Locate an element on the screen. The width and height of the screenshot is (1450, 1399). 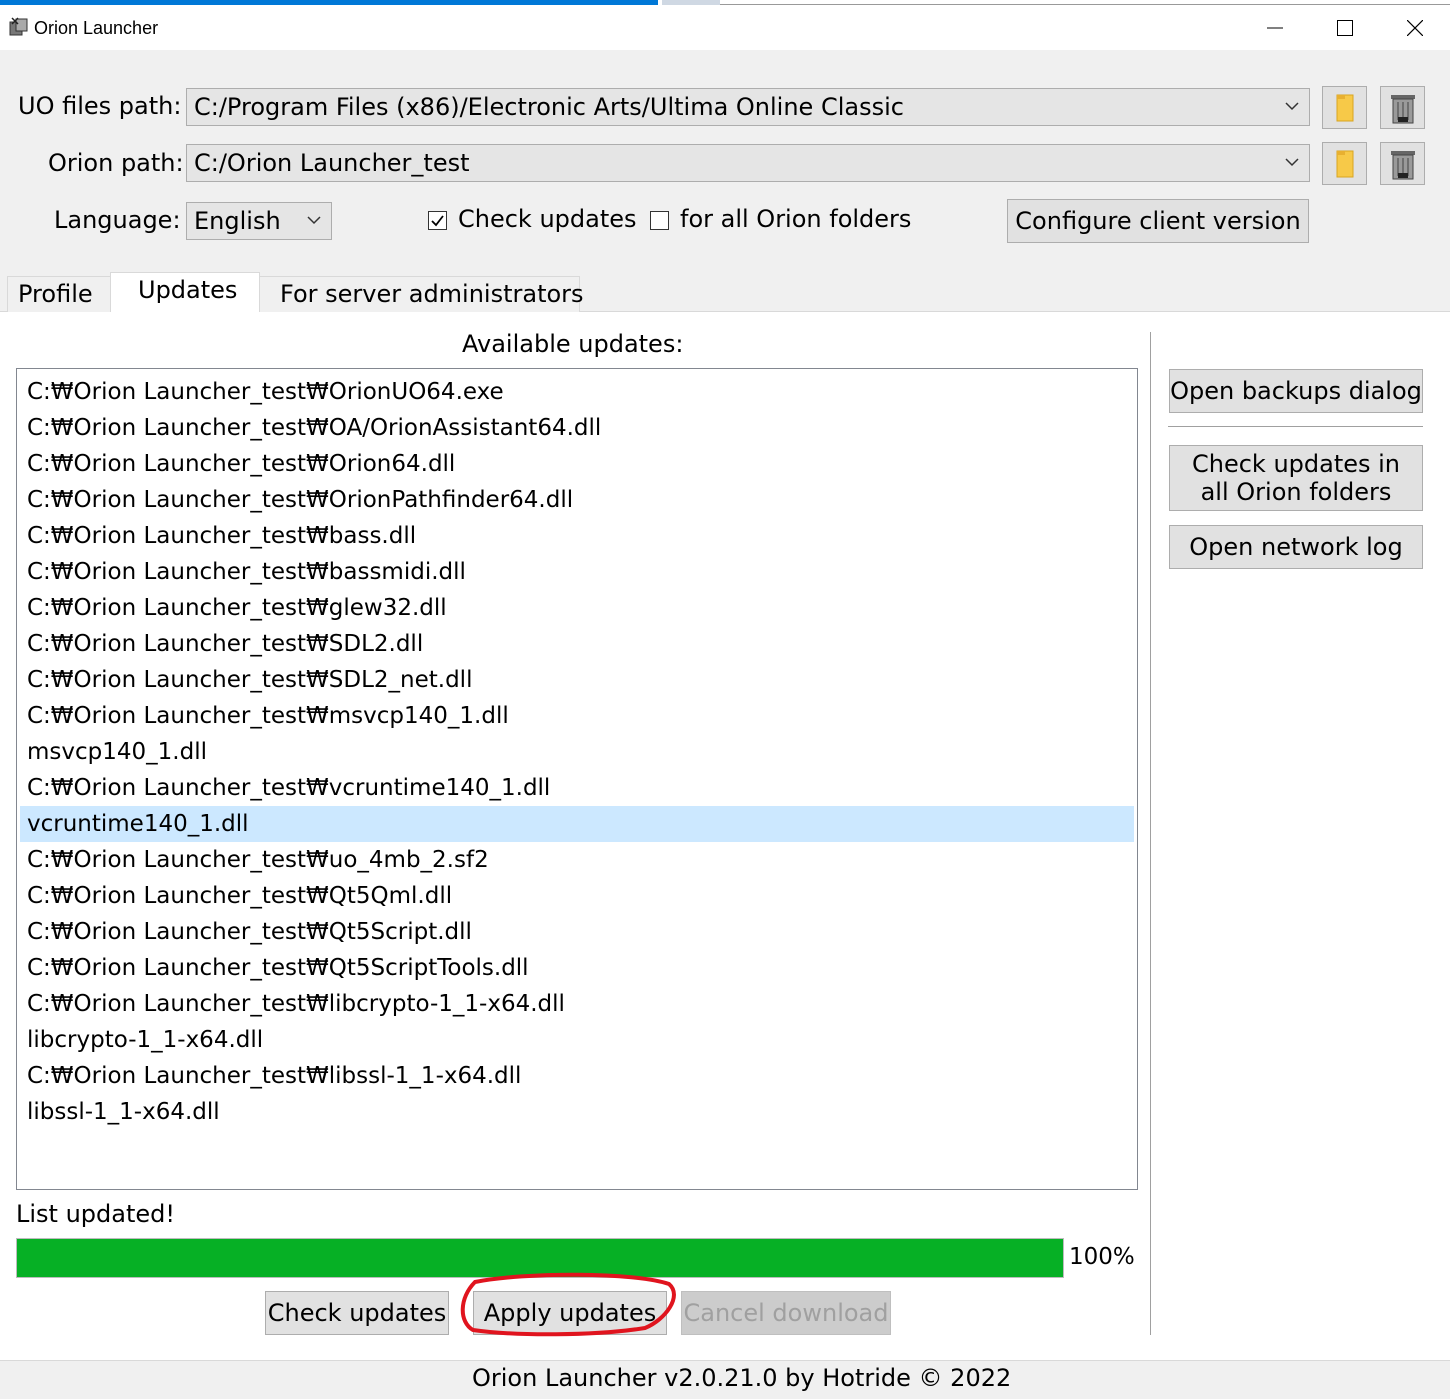
vertical-divider is located at coordinates (1150, 833).